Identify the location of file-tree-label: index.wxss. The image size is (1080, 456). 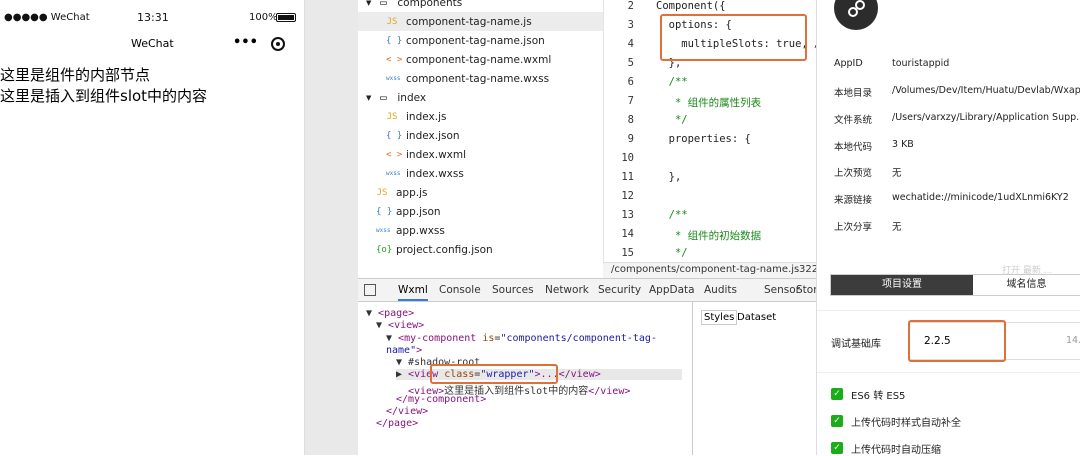
(435, 173).